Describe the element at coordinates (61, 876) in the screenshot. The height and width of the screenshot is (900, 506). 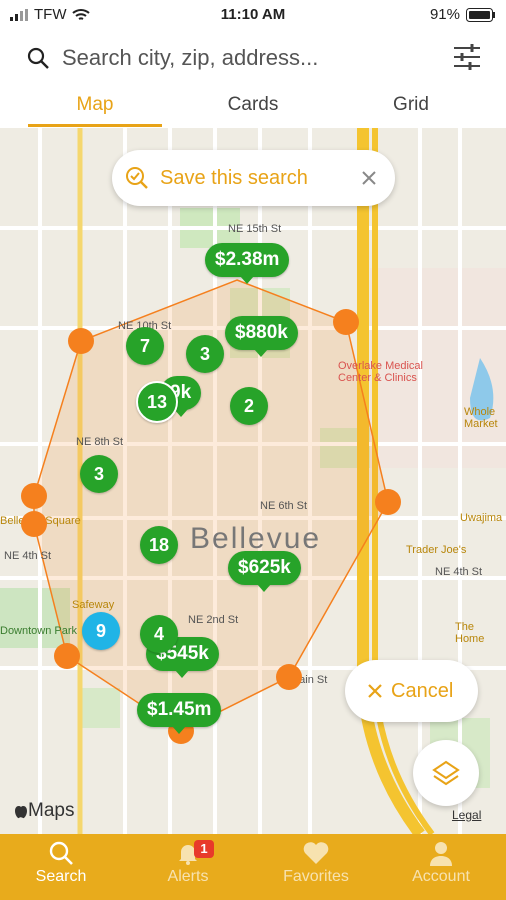
I see `nav-search-label: Search` at that location.